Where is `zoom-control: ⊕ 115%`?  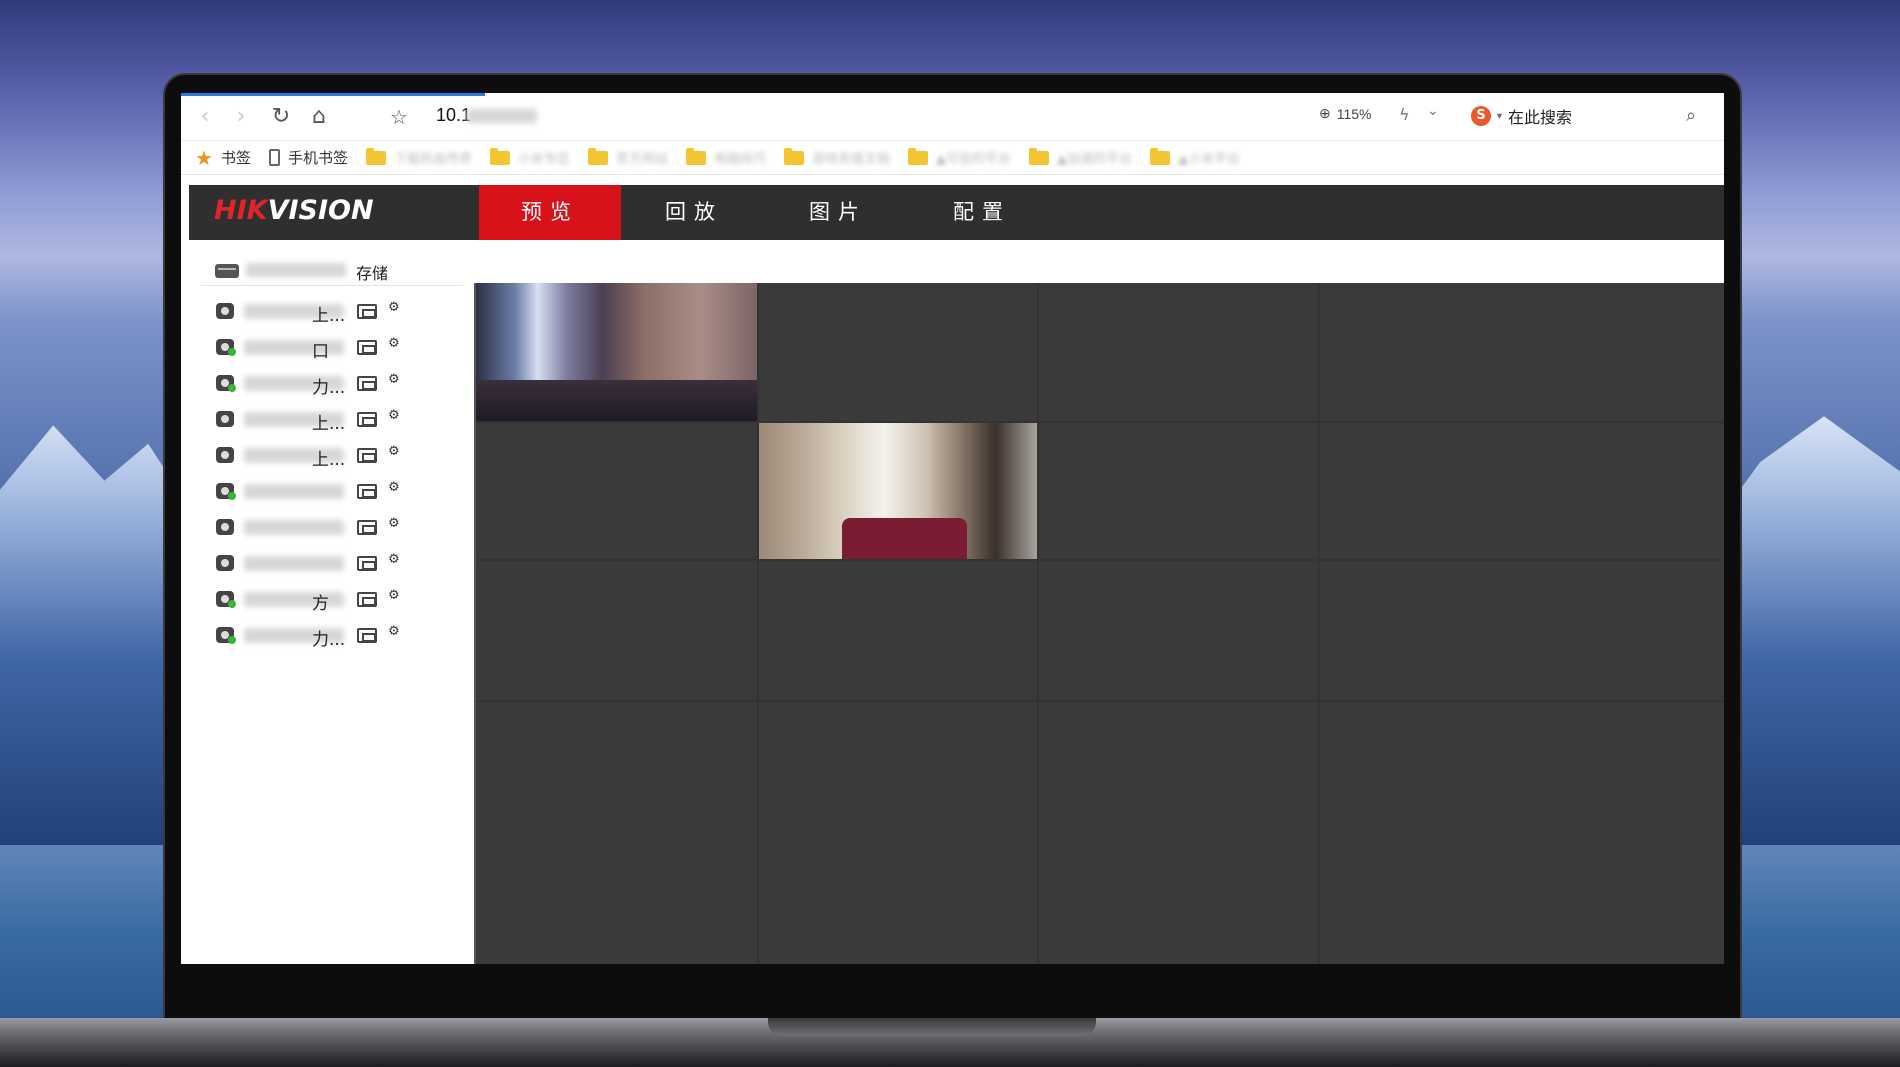
zoom-control: ⊕ 115% is located at coordinates (1345, 113).